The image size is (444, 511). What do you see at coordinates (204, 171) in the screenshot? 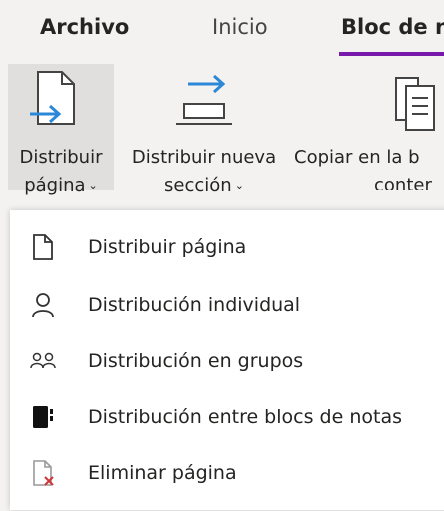
I see `distribute-section-label: Distribuir nueva sección ⌄` at bounding box center [204, 171].